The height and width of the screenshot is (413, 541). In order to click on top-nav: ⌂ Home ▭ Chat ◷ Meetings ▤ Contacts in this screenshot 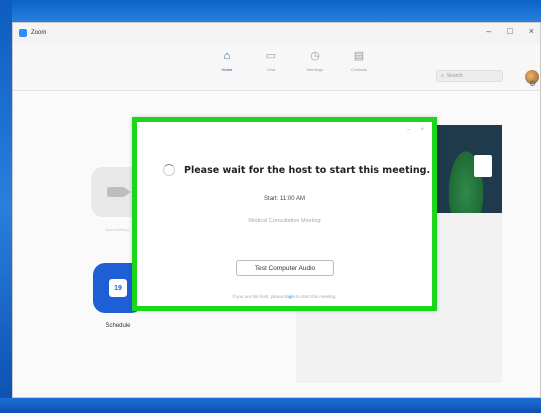, I will do `click(293, 60)`.